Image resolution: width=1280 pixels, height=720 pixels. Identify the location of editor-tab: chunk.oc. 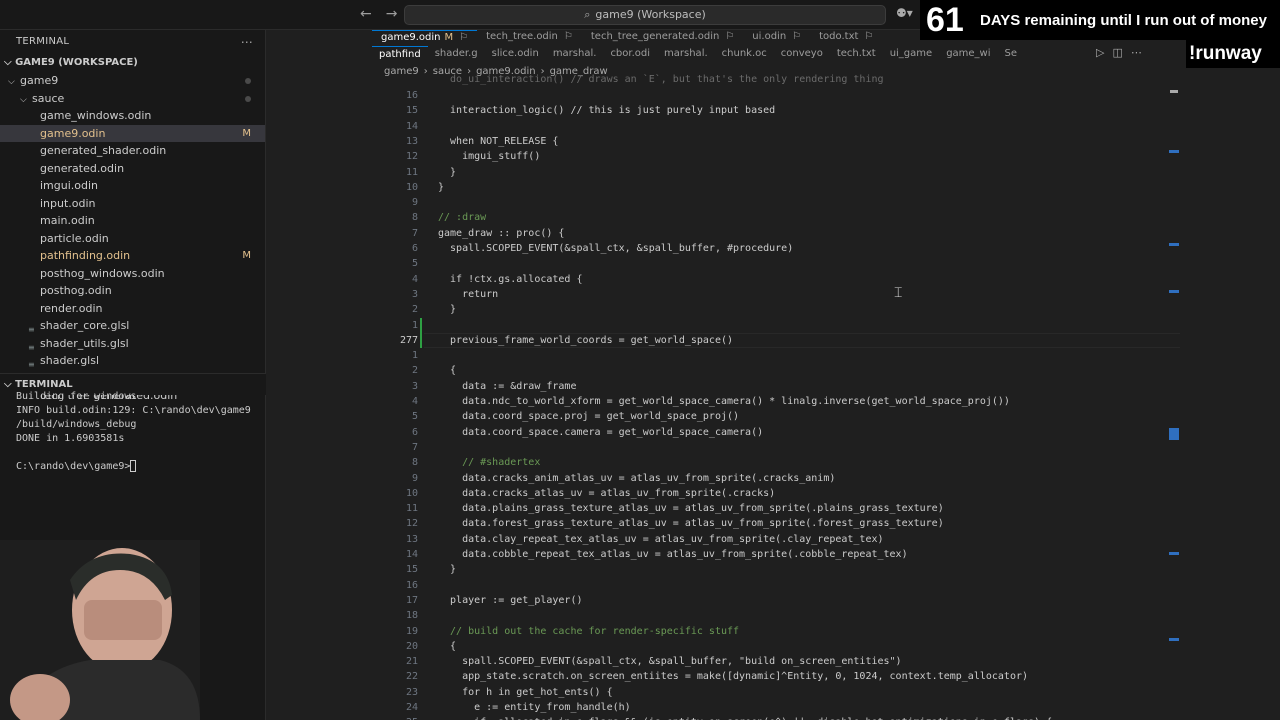
(744, 54).